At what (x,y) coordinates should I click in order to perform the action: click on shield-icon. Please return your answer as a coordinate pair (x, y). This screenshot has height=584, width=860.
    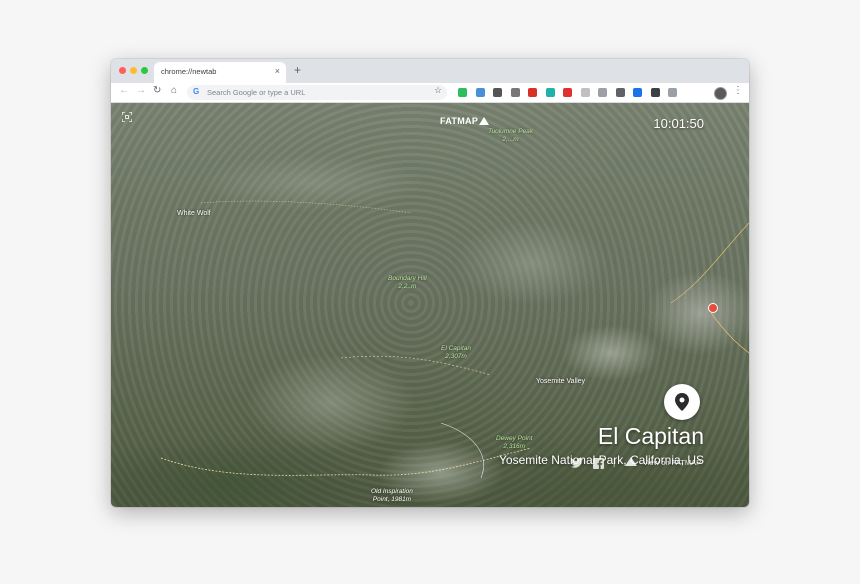
    Looking at the image, I should click on (602, 92).